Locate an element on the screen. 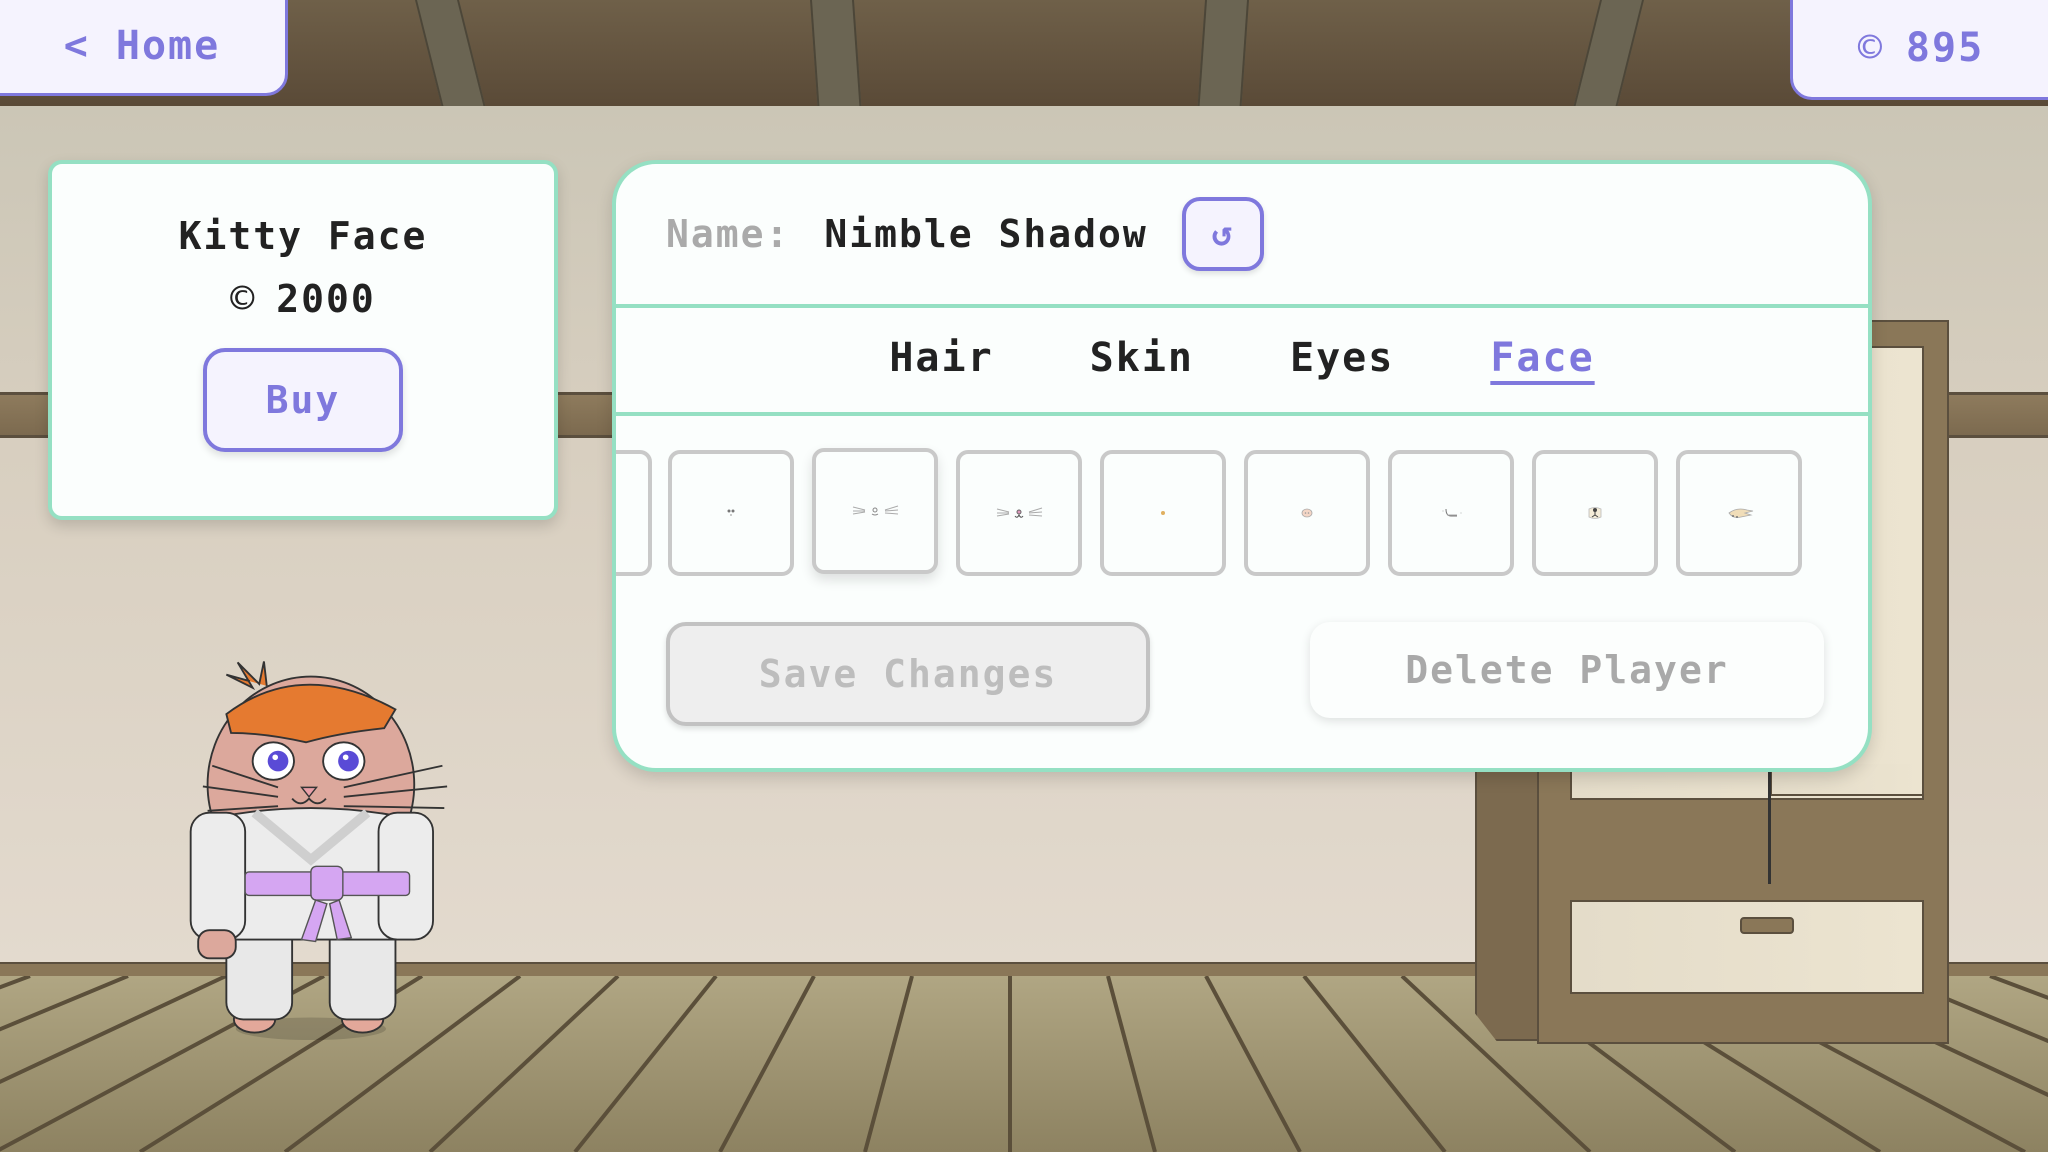  face-item-partial is located at coordinates (634, 513).